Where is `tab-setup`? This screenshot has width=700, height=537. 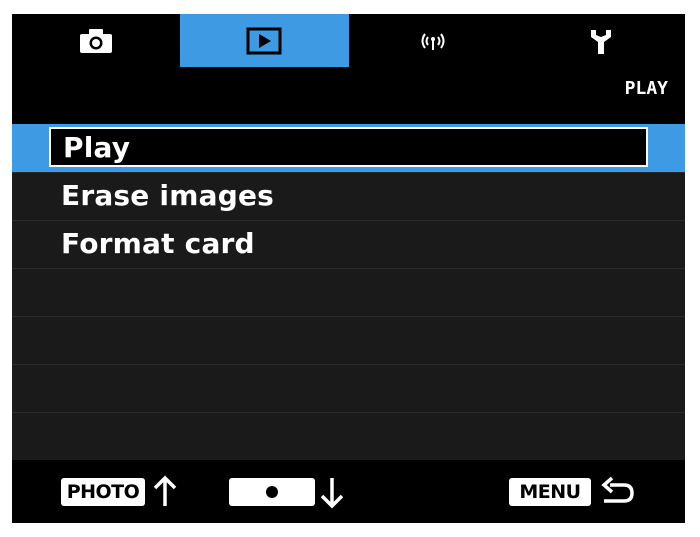 tab-setup is located at coordinates (601, 40).